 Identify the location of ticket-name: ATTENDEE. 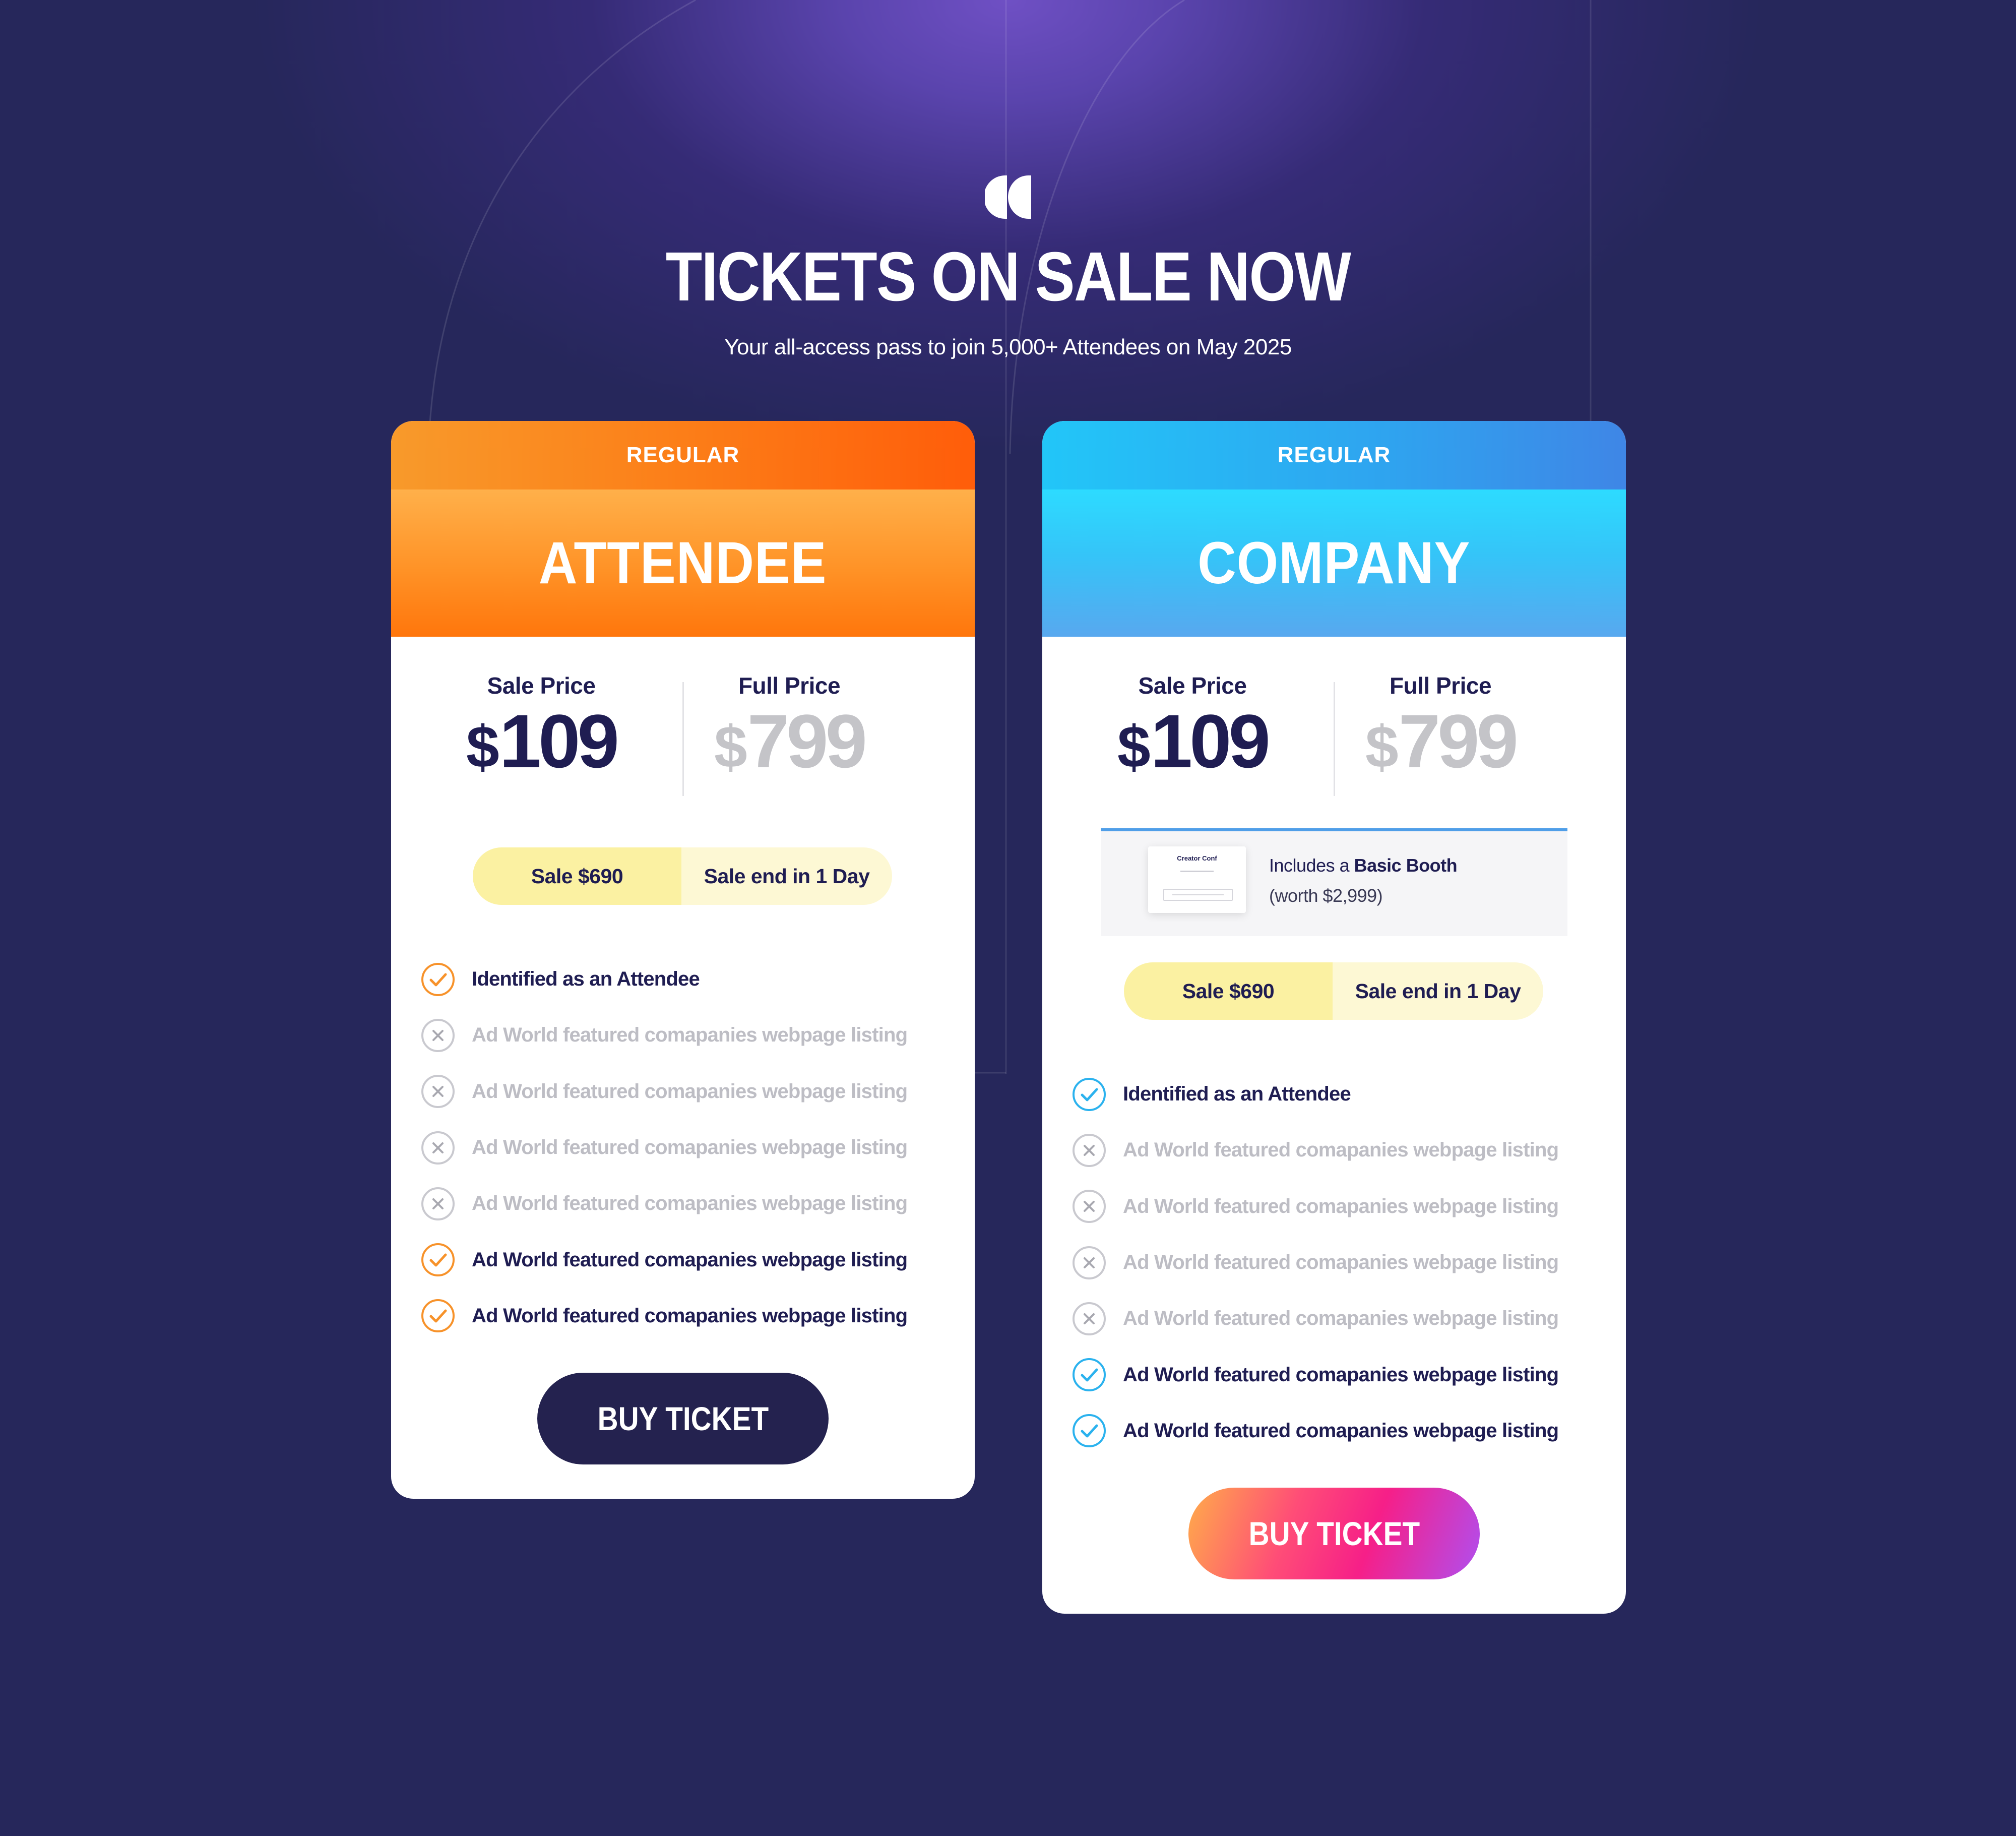
(683, 563).